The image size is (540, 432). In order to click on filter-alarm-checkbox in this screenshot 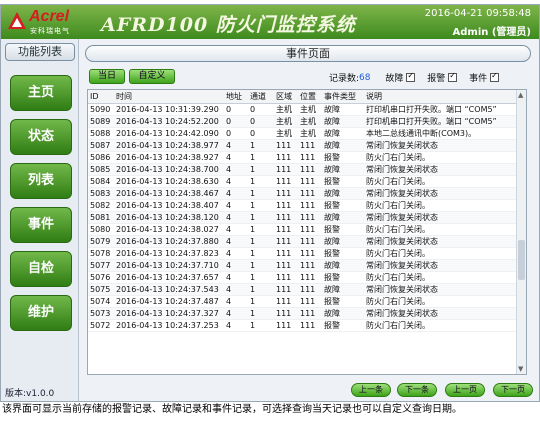, I will do `click(453, 76)`.